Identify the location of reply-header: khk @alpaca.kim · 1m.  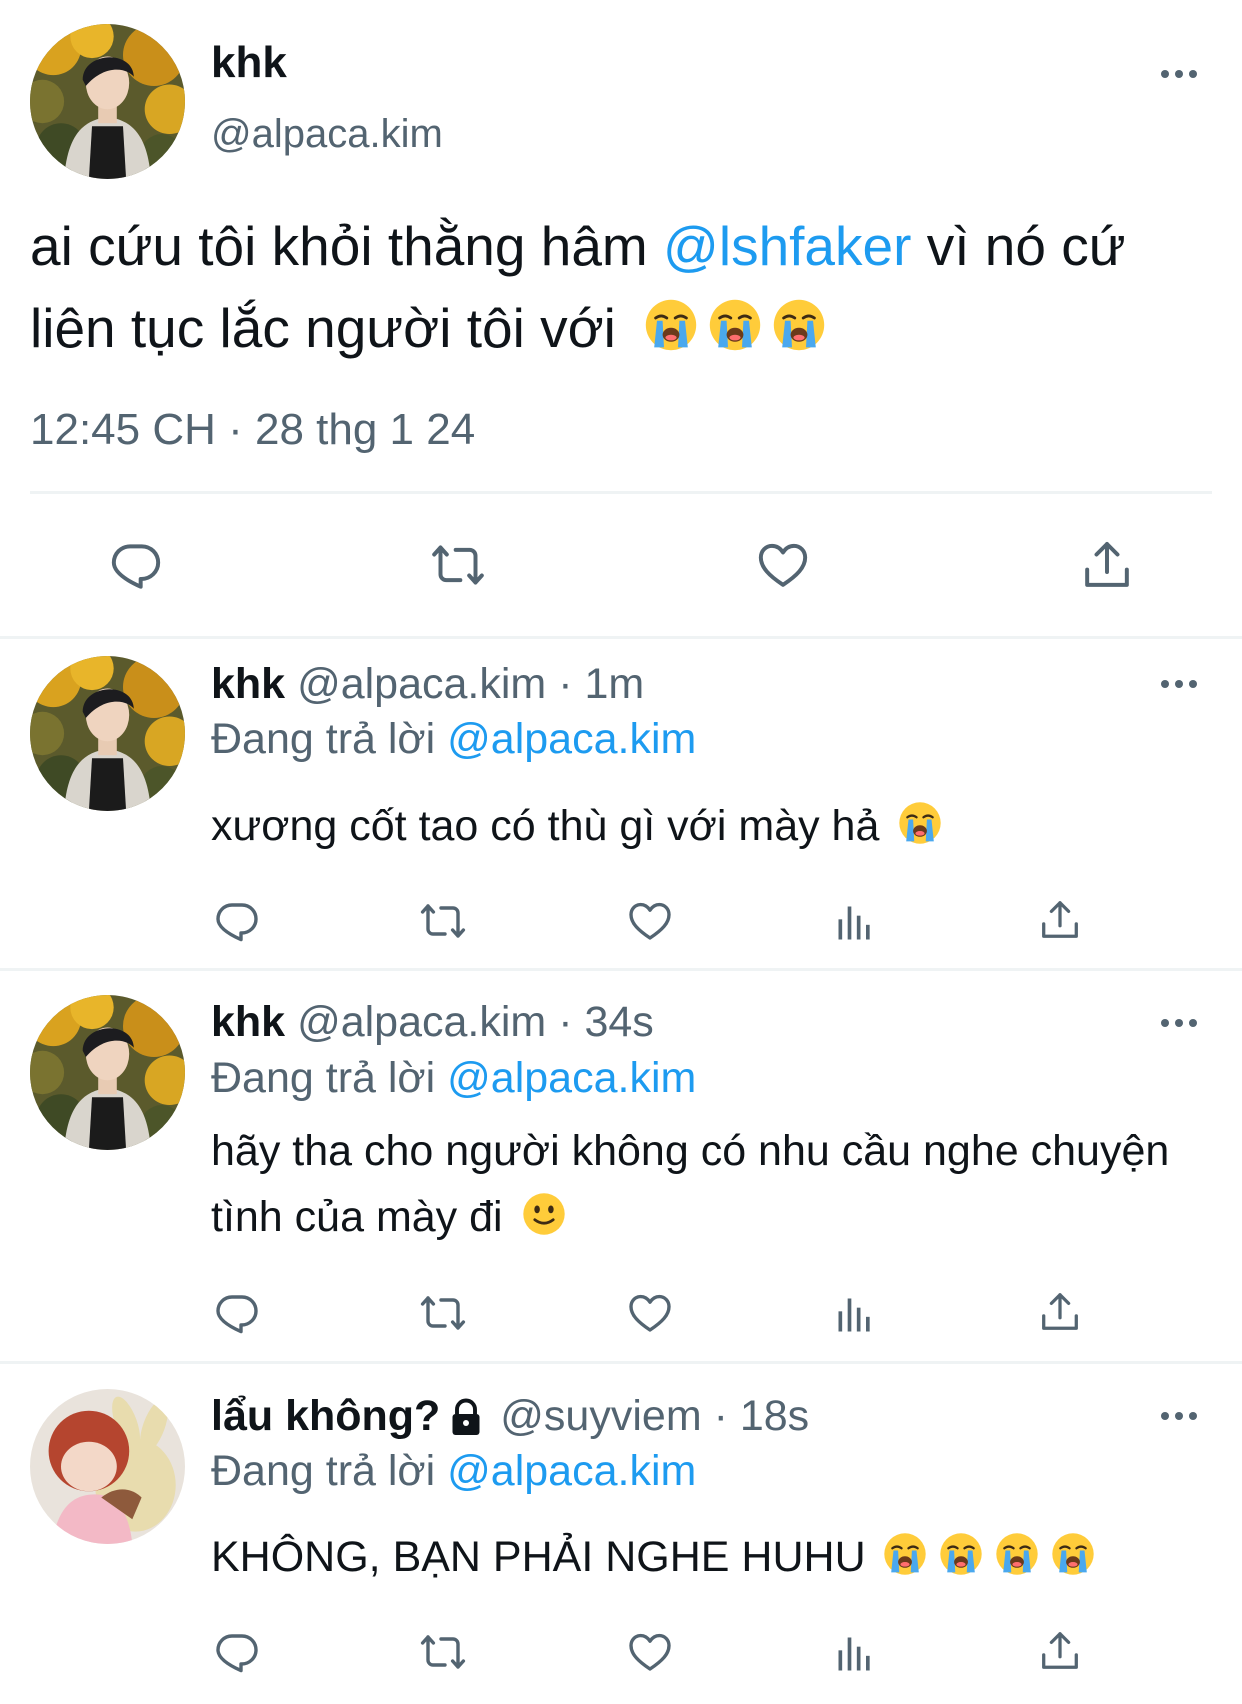
(427, 684).